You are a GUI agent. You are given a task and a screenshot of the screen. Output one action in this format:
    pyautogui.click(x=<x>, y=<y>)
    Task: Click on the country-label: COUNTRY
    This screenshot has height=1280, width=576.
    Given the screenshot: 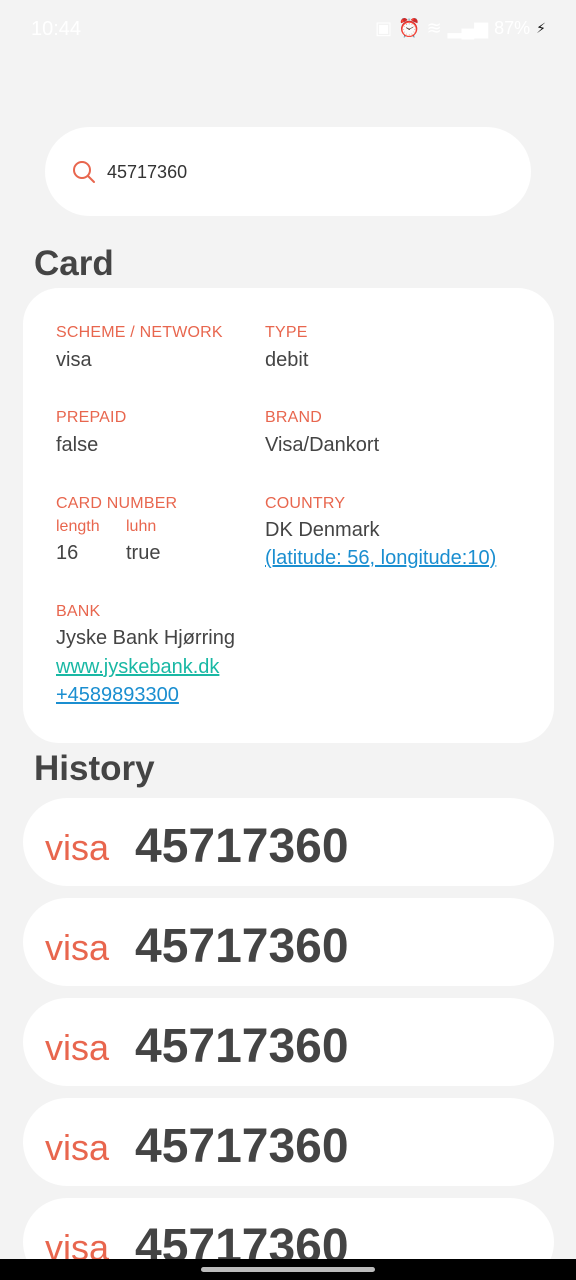 What is the action you would take?
    pyautogui.click(x=305, y=503)
    